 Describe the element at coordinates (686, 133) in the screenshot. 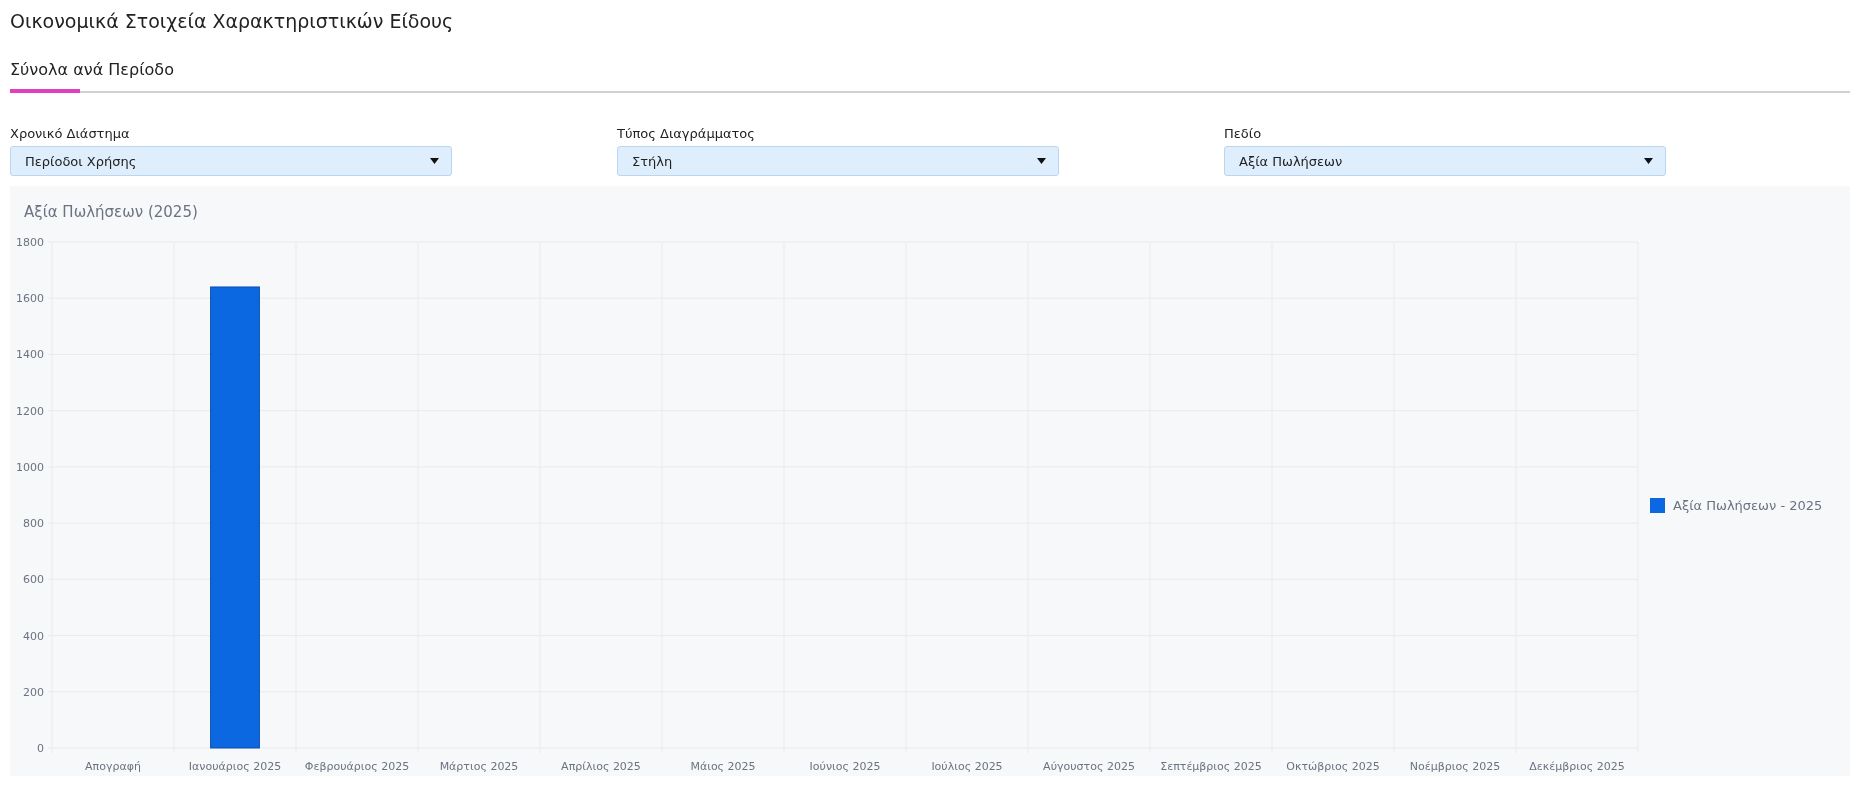

I see `field-label: Τύπος Διαγράμματος` at that location.